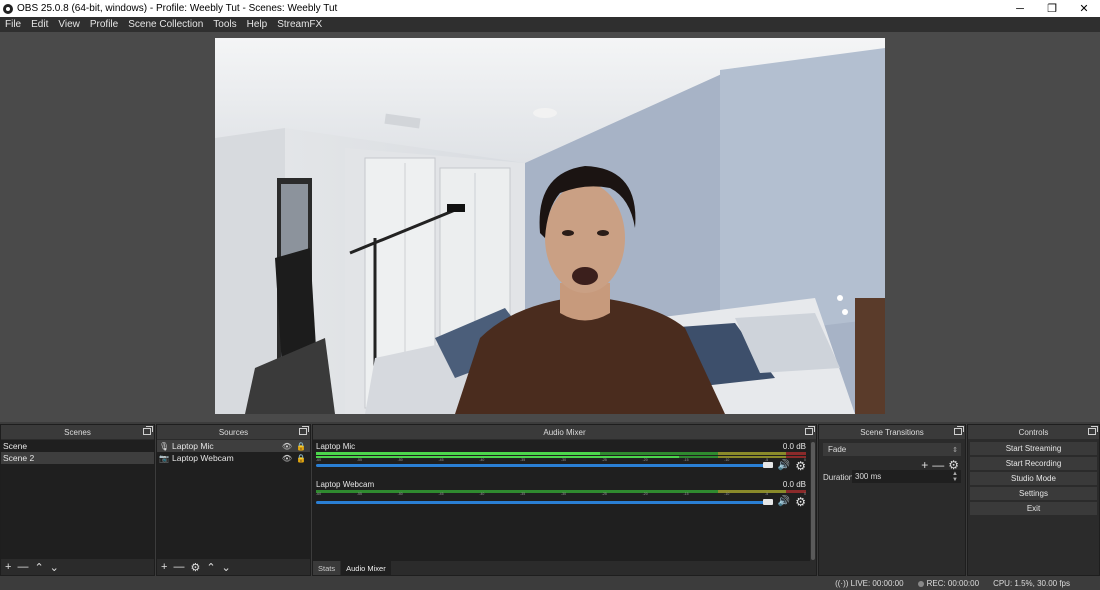 The image size is (1100, 590). Describe the element at coordinates (13, 24) in the screenshot. I see `menu-file: File` at that location.